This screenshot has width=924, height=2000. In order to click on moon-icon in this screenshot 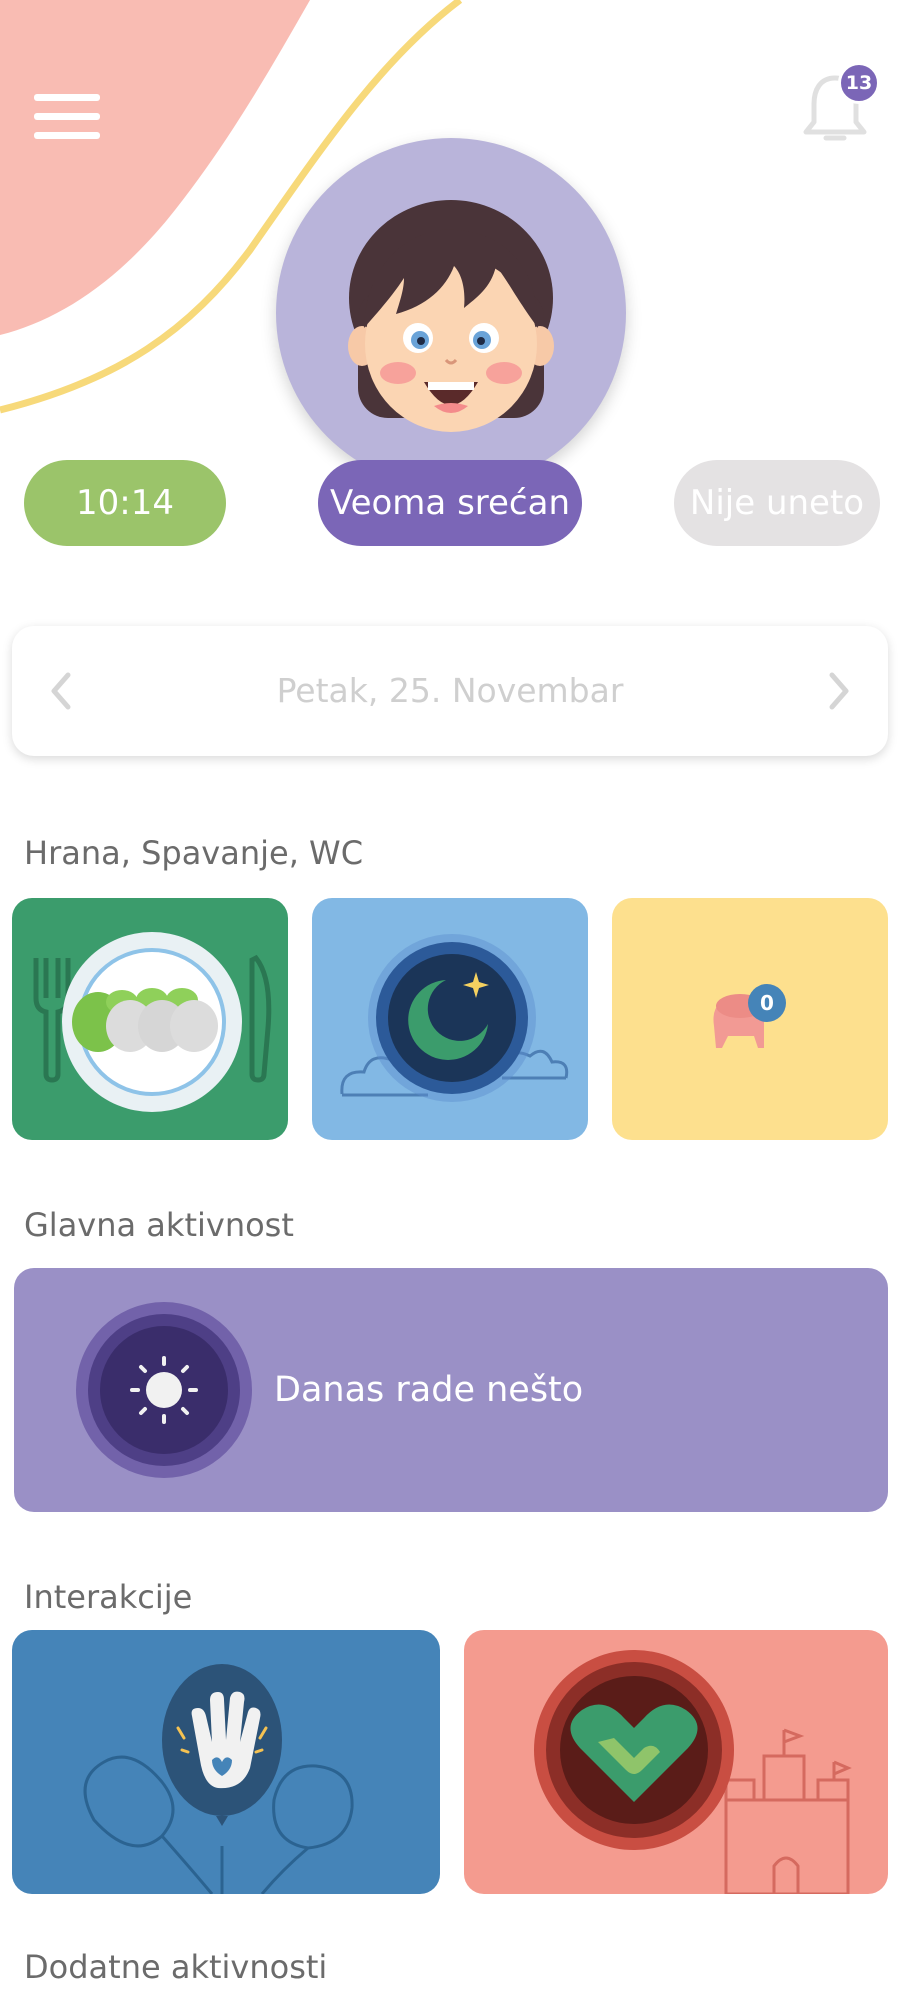, I will do `click(454, 1018)`.